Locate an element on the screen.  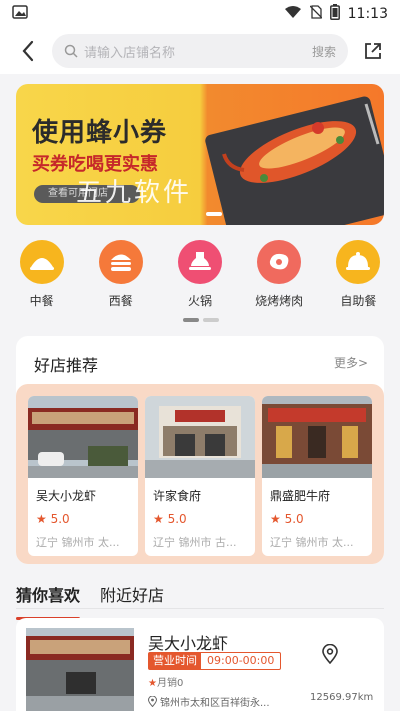
chevron-left-icon is located at coordinates (28, 51).